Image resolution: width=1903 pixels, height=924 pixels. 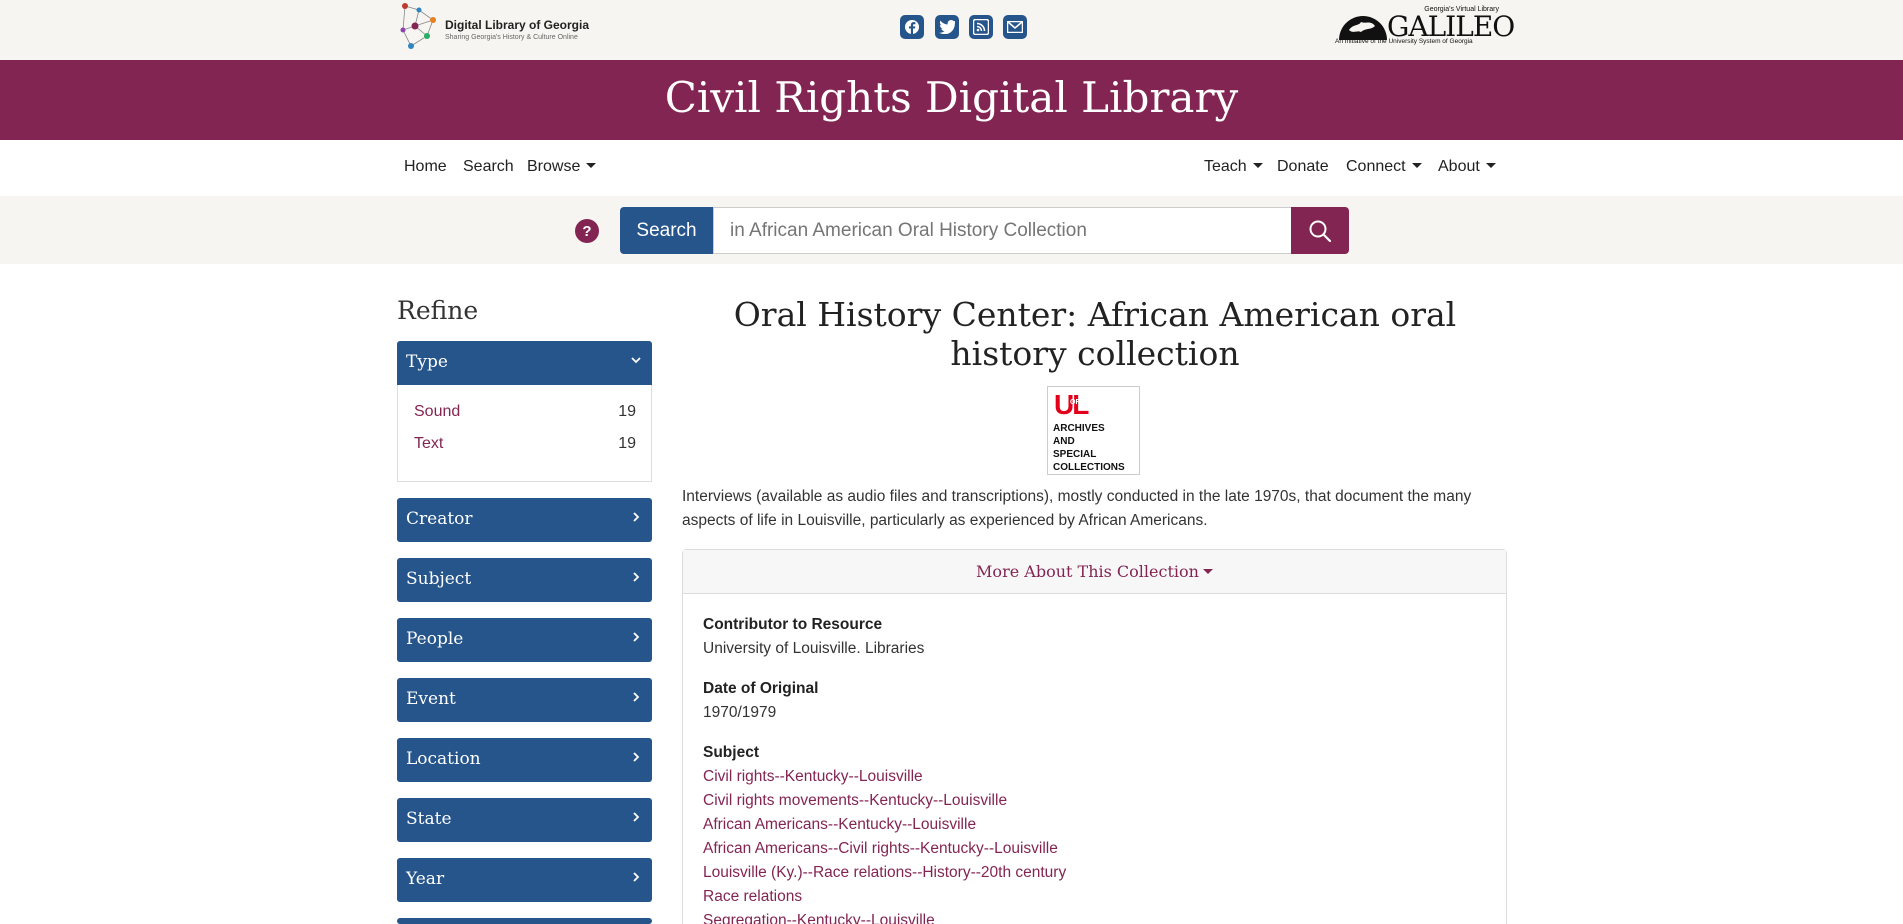 What do you see at coordinates (443, 759) in the screenshot?
I see `facet-location-label: Location` at bounding box center [443, 759].